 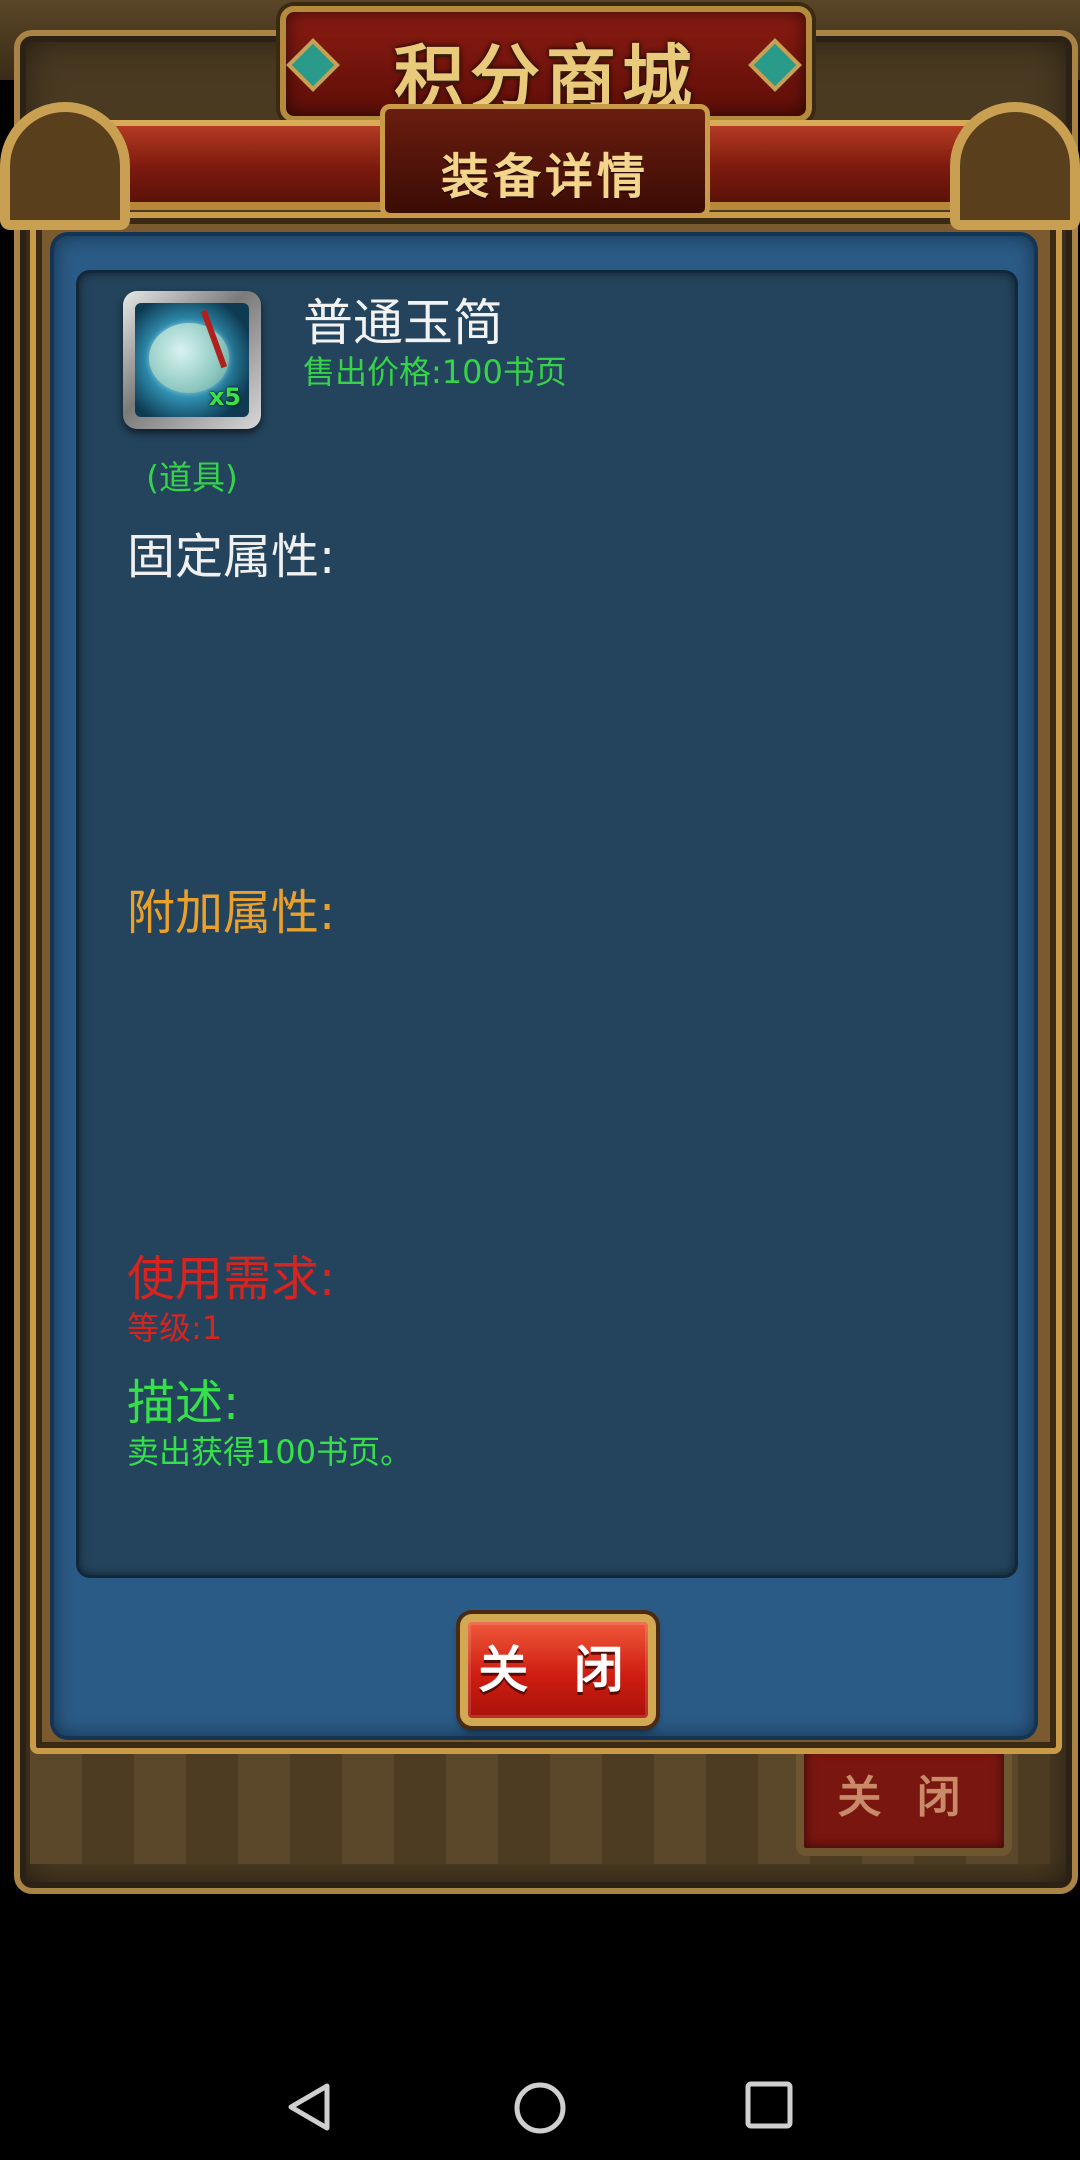 I want to click on popup-header: 装备详情, so click(x=540, y=164).